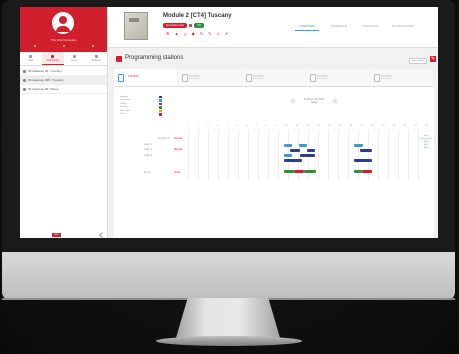  I want to click on status-badge: Automatic mode, so click(175, 25).